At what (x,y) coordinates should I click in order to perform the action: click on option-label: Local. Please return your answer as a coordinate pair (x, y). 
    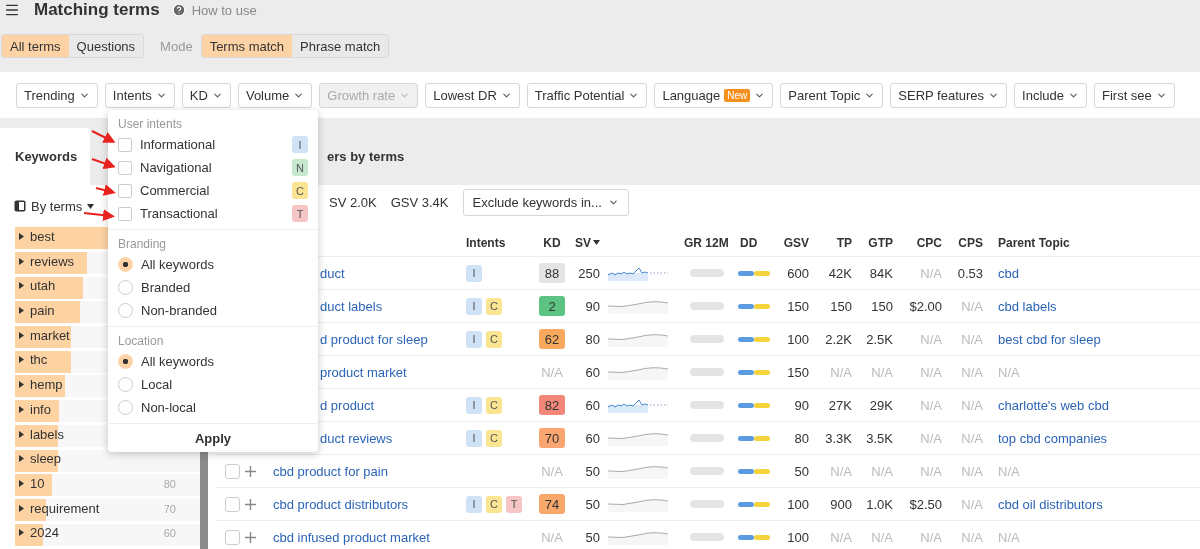
    Looking at the image, I should click on (224, 384).